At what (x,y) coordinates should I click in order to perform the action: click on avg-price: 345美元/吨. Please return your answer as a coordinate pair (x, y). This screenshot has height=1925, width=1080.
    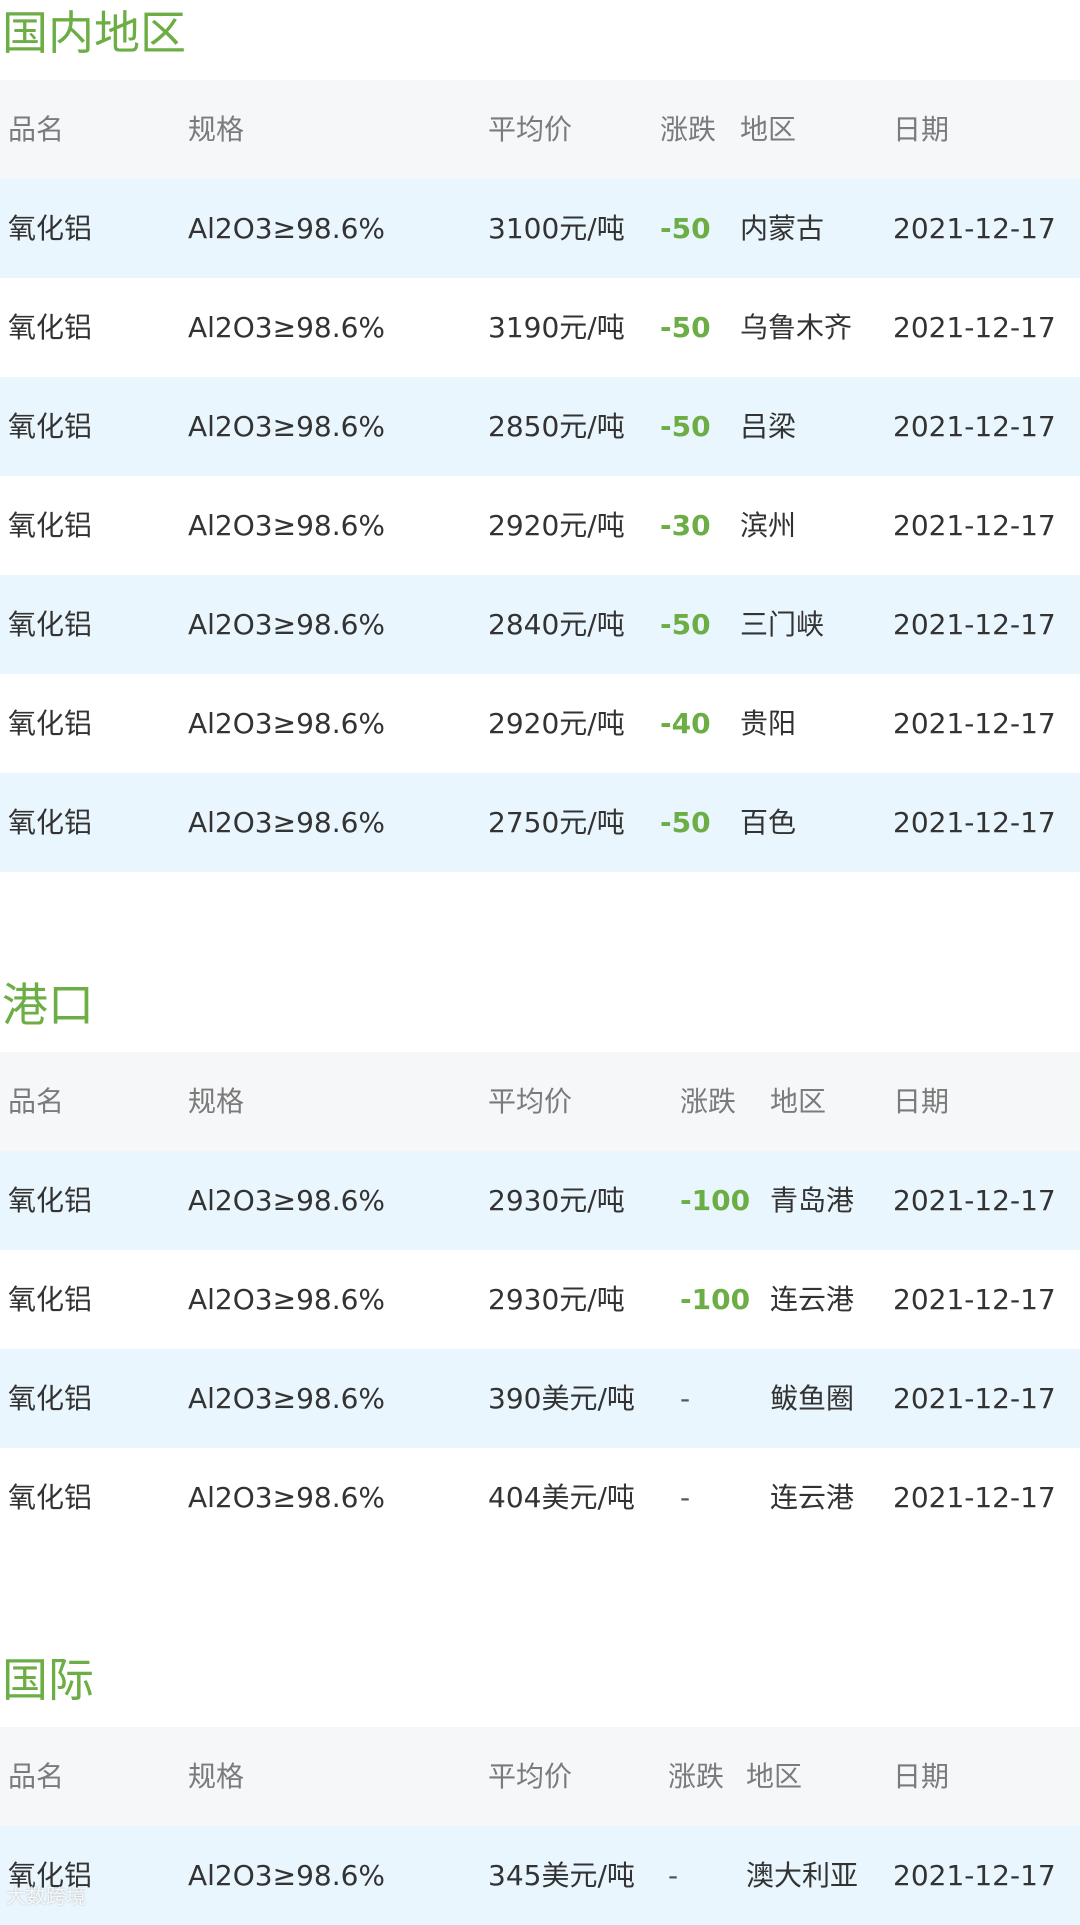
    Looking at the image, I should click on (561, 1875).